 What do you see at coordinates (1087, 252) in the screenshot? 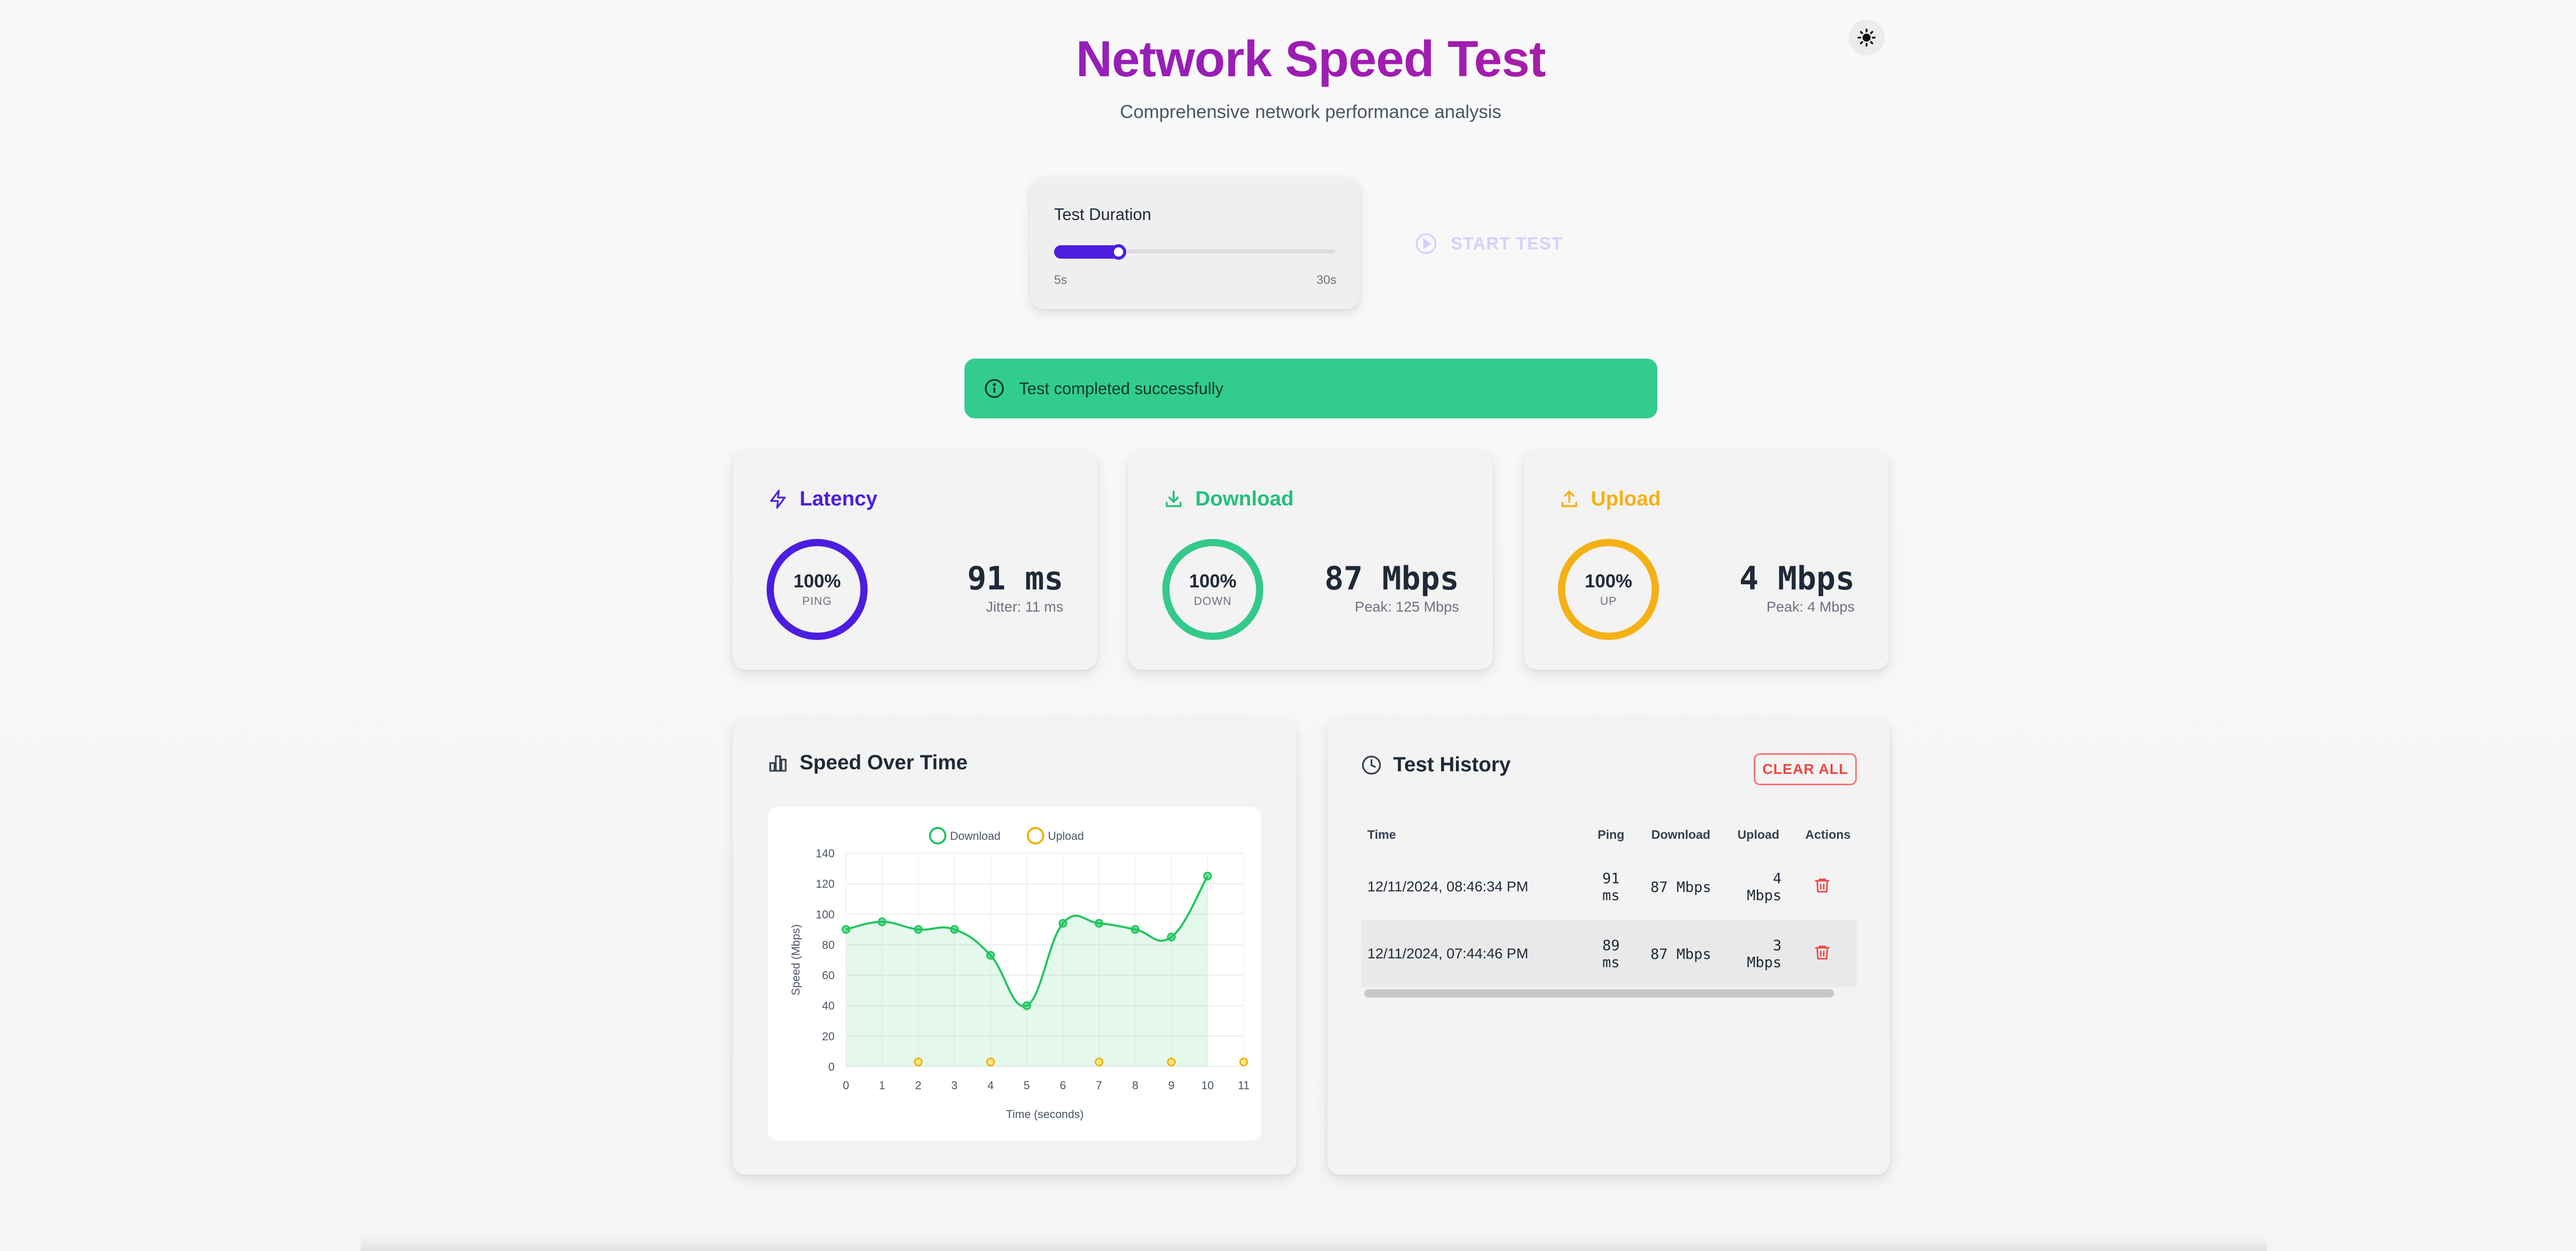
I see `duration-slider-fill` at bounding box center [1087, 252].